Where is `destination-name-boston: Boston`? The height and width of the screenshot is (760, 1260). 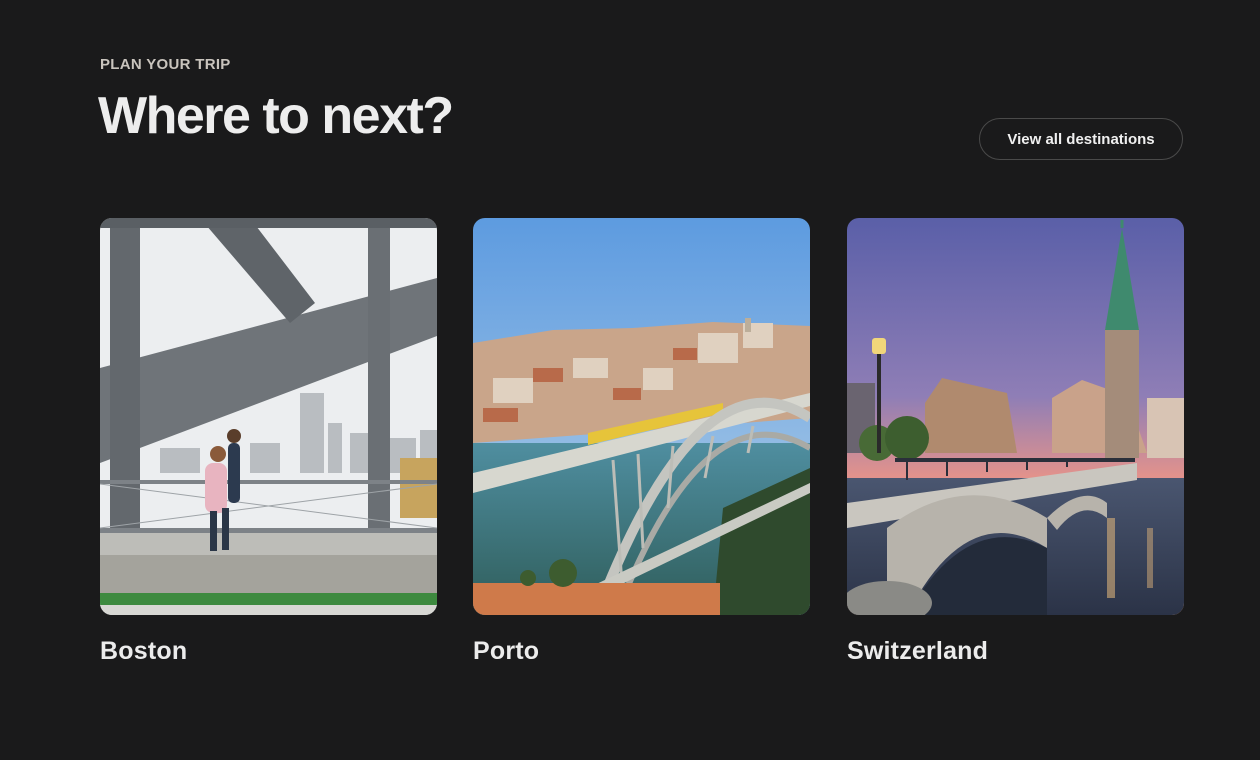 destination-name-boston: Boston is located at coordinates (268, 651).